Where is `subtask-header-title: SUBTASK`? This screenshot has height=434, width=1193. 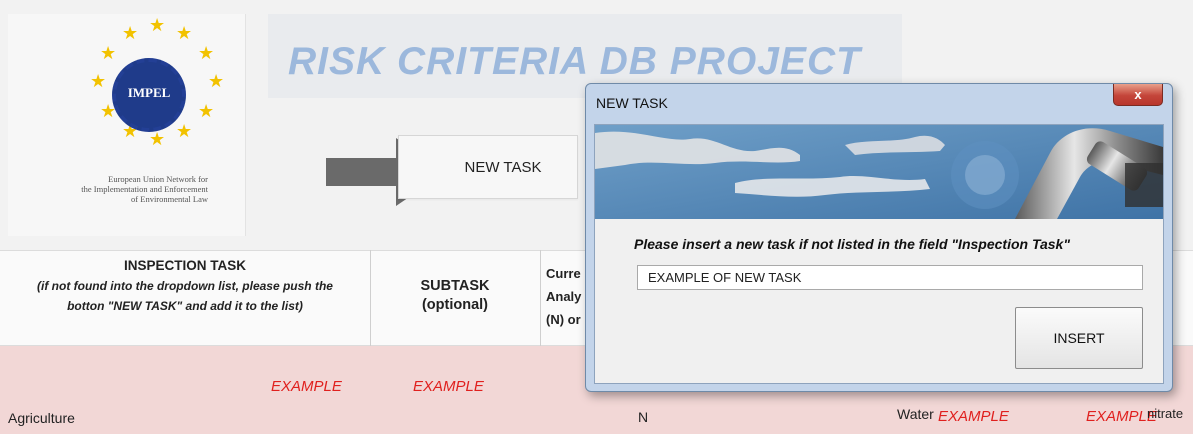
subtask-header-title: SUBTASK is located at coordinates (455, 286).